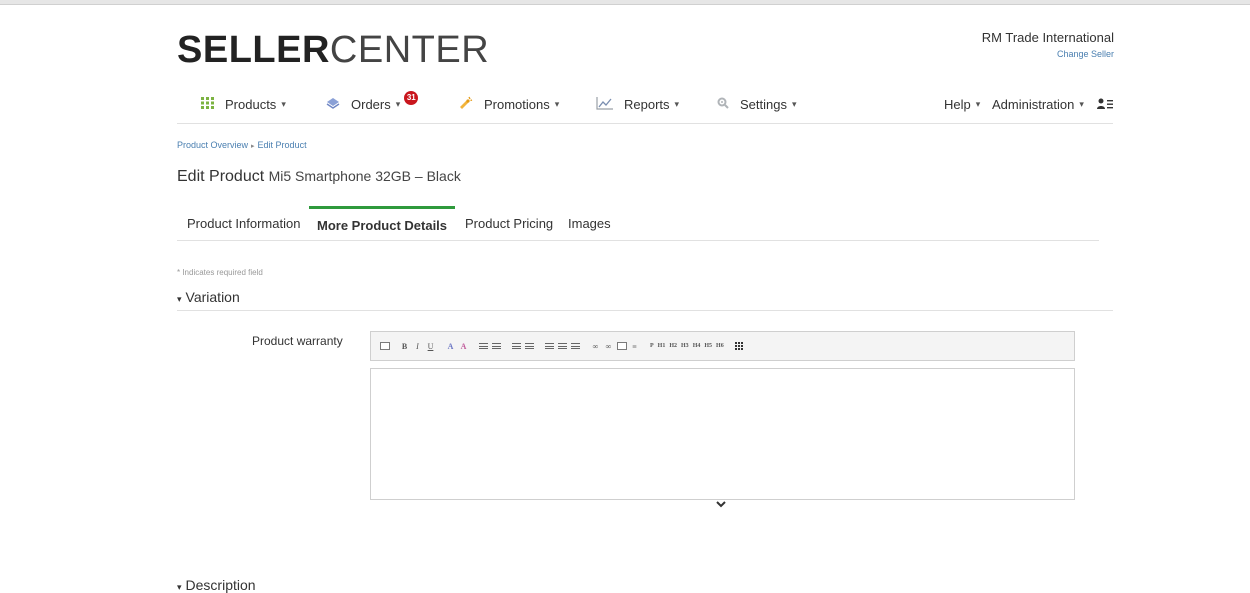 The height and width of the screenshot is (593, 1250). I want to click on breadcrumb-edit-product: Edit Product, so click(282, 145).